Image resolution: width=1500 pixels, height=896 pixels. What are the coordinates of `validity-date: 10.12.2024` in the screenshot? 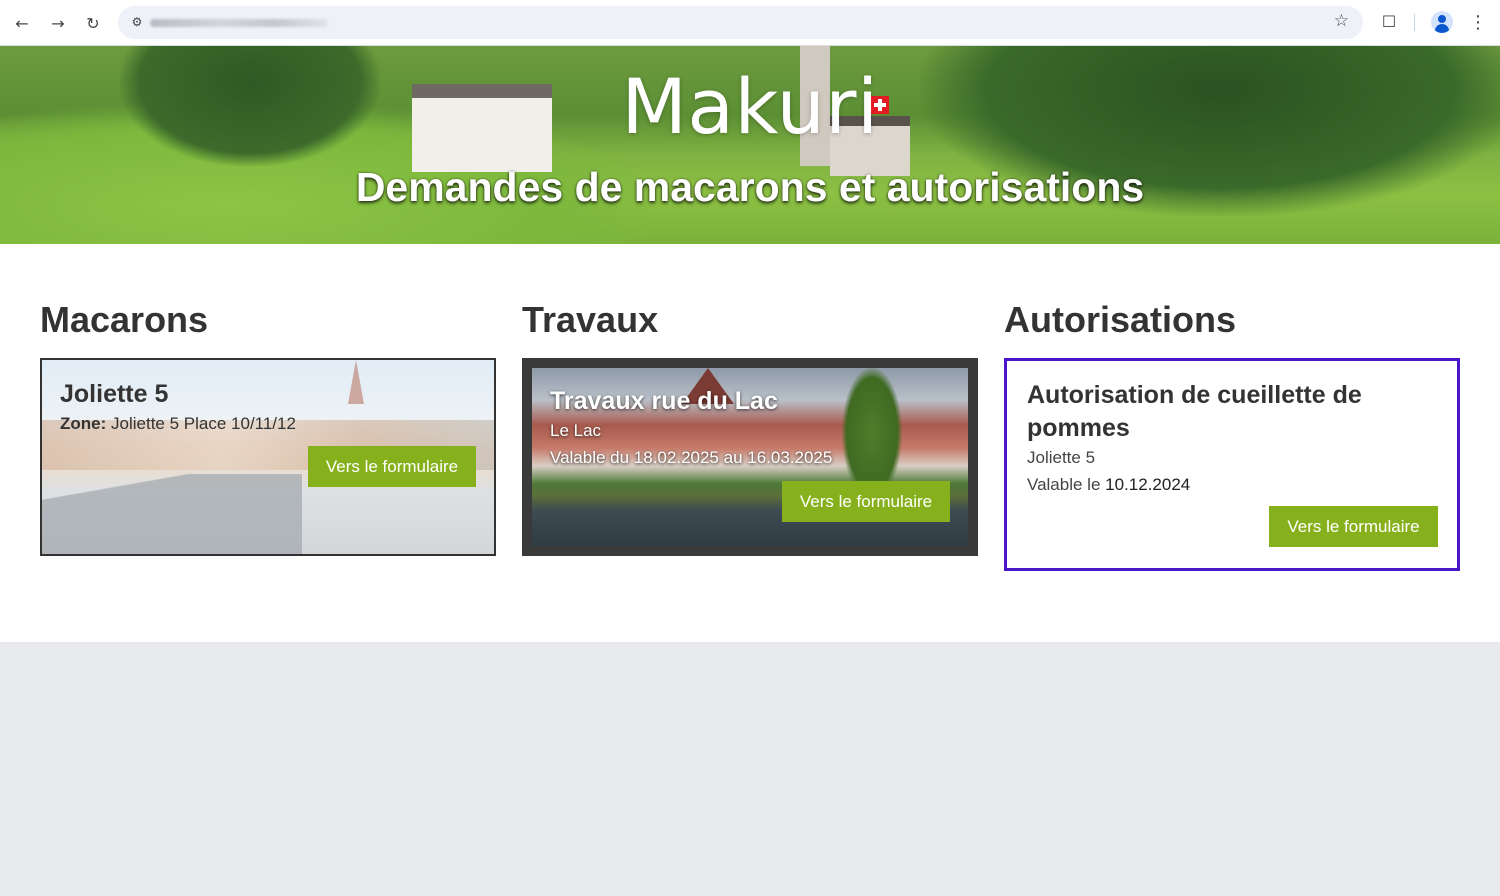 It's located at (1148, 484).